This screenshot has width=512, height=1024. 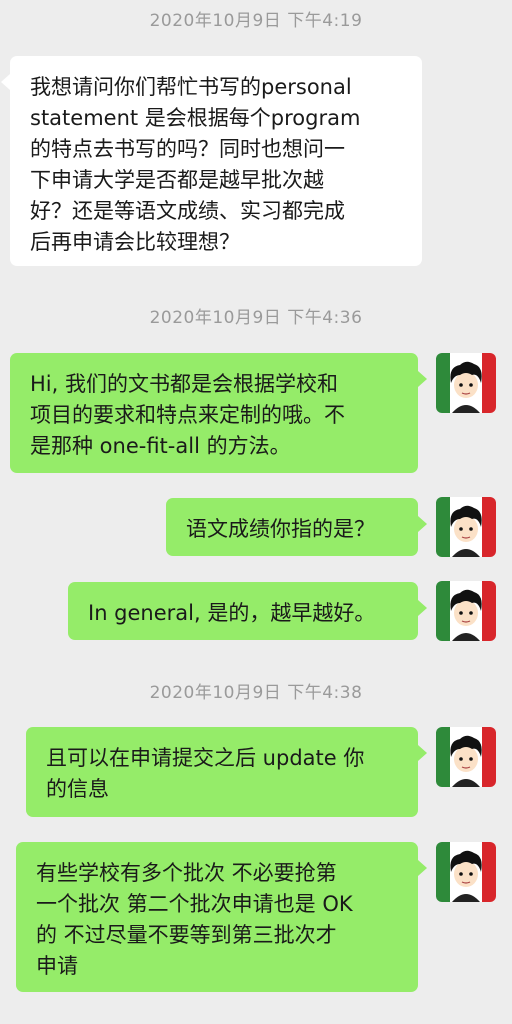 What do you see at coordinates (256, 21) in the screenshot?
I see `timestamp: 2020年10月9日 下午4:19` at bounding box center [256, 21].